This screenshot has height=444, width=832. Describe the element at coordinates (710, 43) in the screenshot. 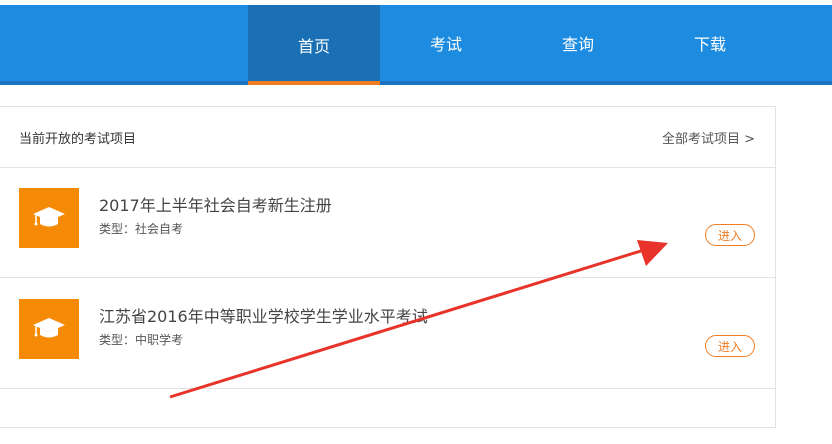

I see `nav-item-download: 下载` at that location.